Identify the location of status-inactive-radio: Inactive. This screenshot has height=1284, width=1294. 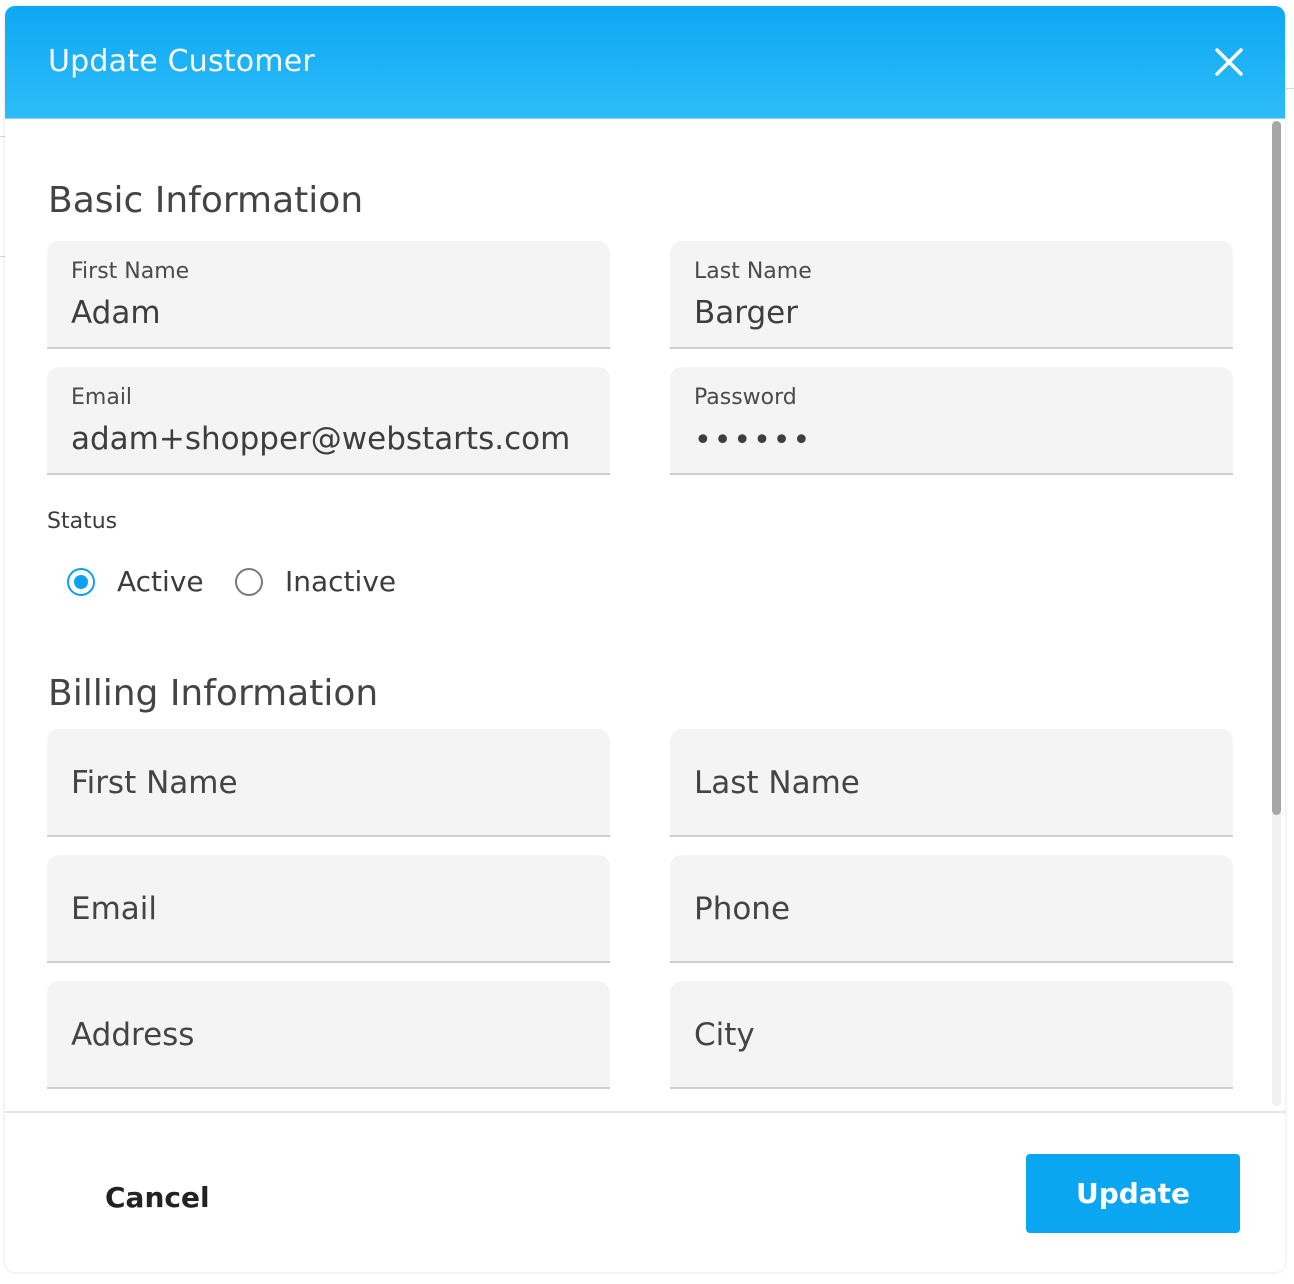
(320, 583).